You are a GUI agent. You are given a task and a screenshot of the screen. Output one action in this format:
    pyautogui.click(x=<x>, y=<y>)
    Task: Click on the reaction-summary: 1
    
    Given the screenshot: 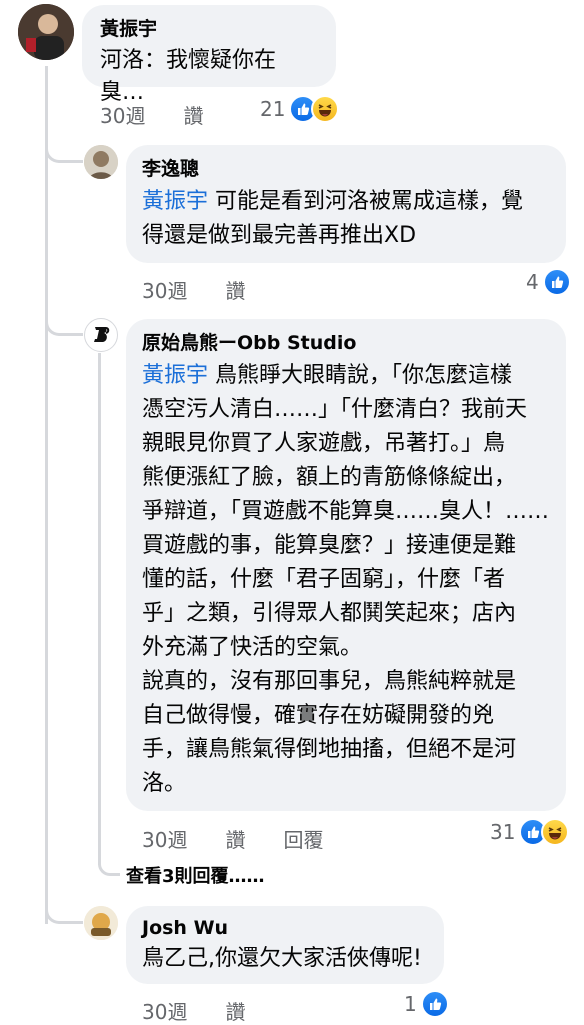 What is the action you would take?
    pyautogui.click(x=426, y=1004)
    